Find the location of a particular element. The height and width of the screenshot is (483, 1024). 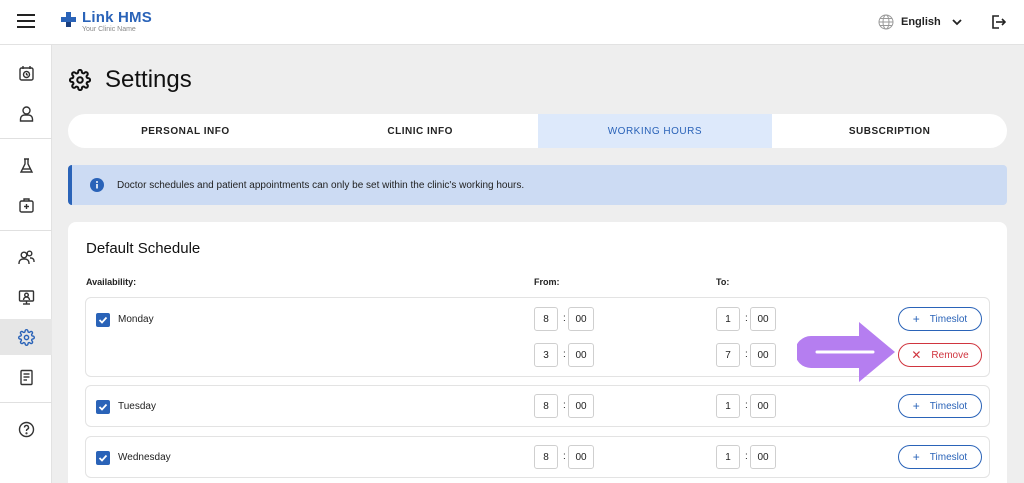

sidebar-item-lab is located at coordinates (26, 165).